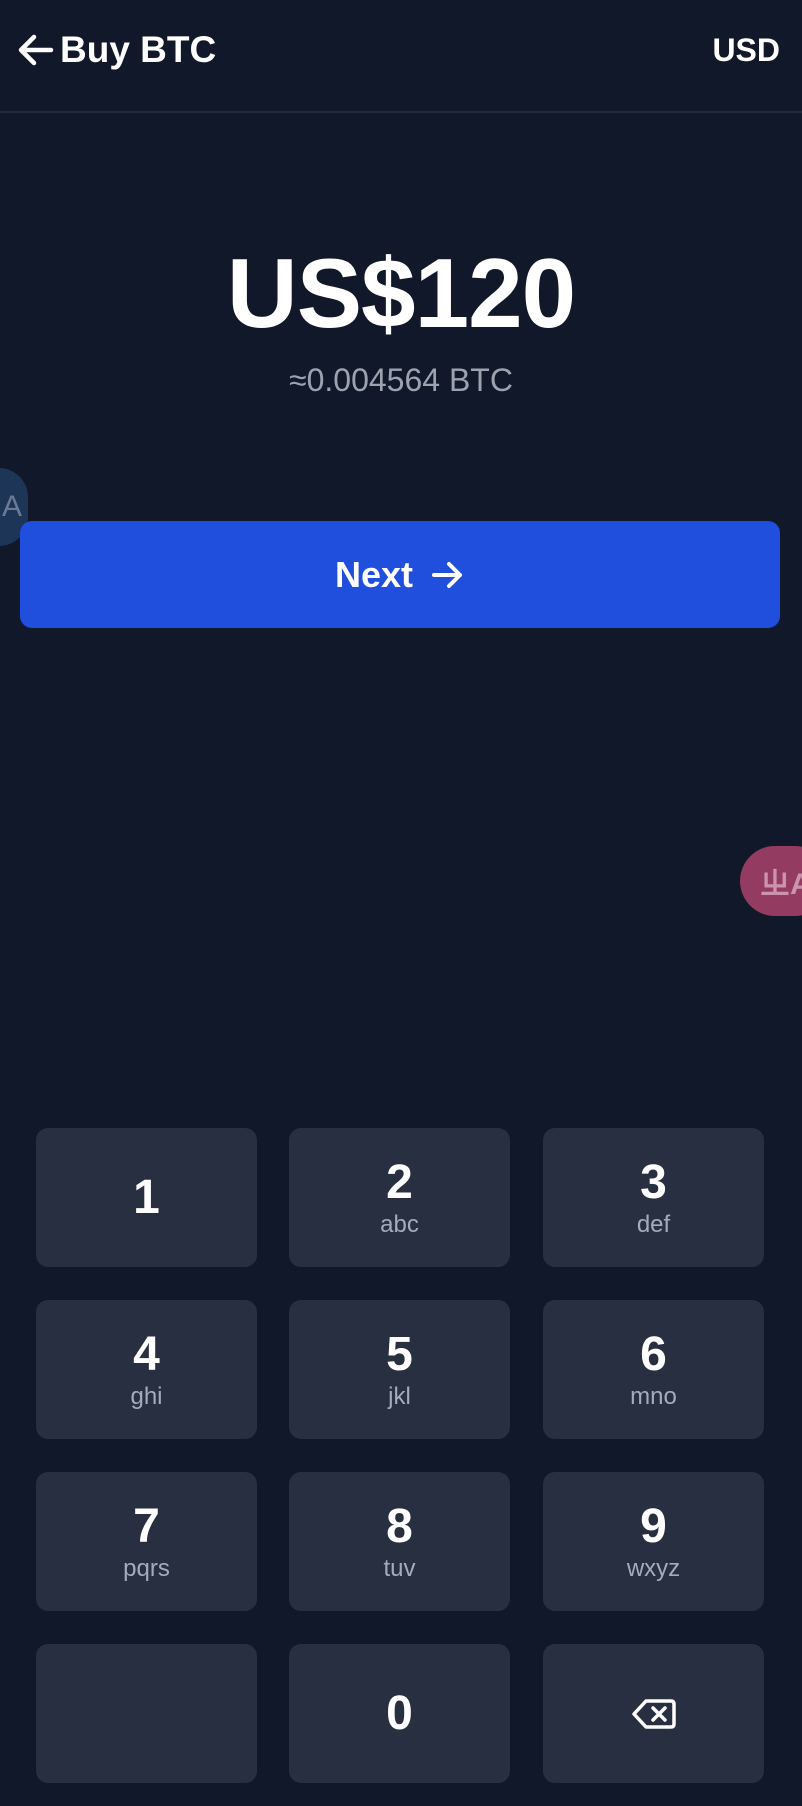  What do you see at coordinates (399, 1568) in the screenshot?
I see `key-letters: tuv` at bounding box center [399, 1568].